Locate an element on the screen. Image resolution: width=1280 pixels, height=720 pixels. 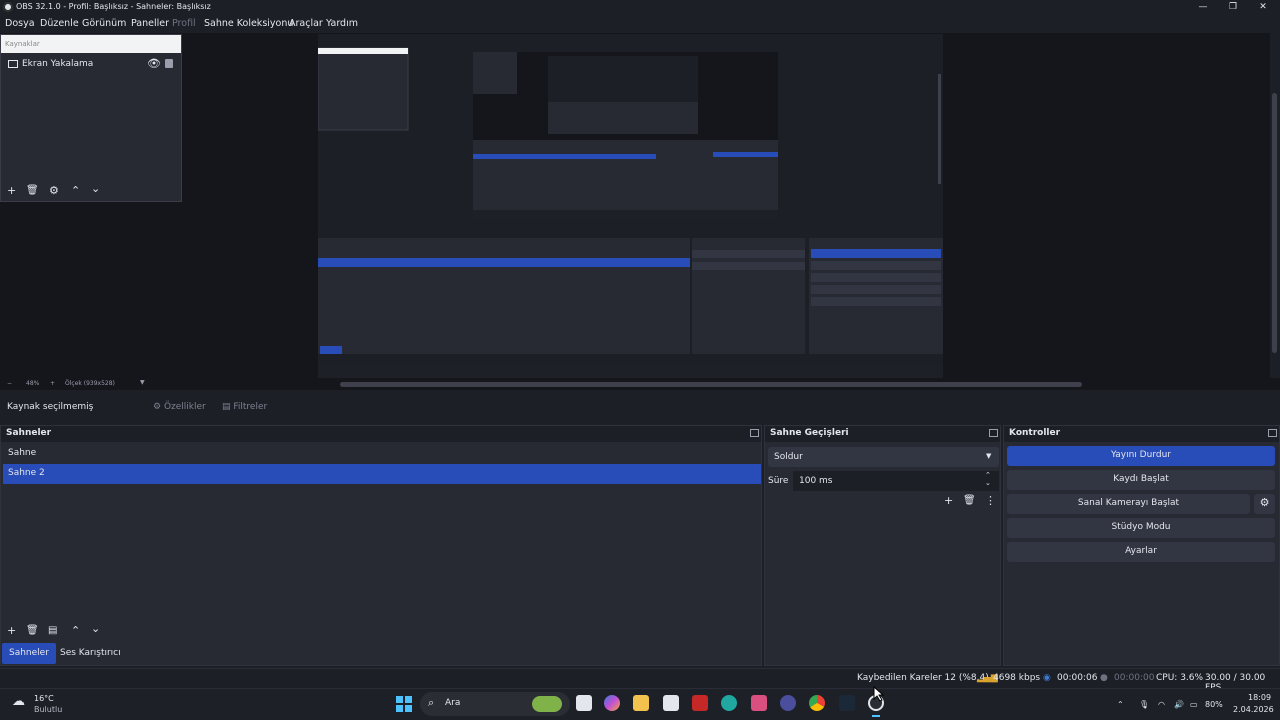
add-source-icon: + is located at coordinates (11, 190).